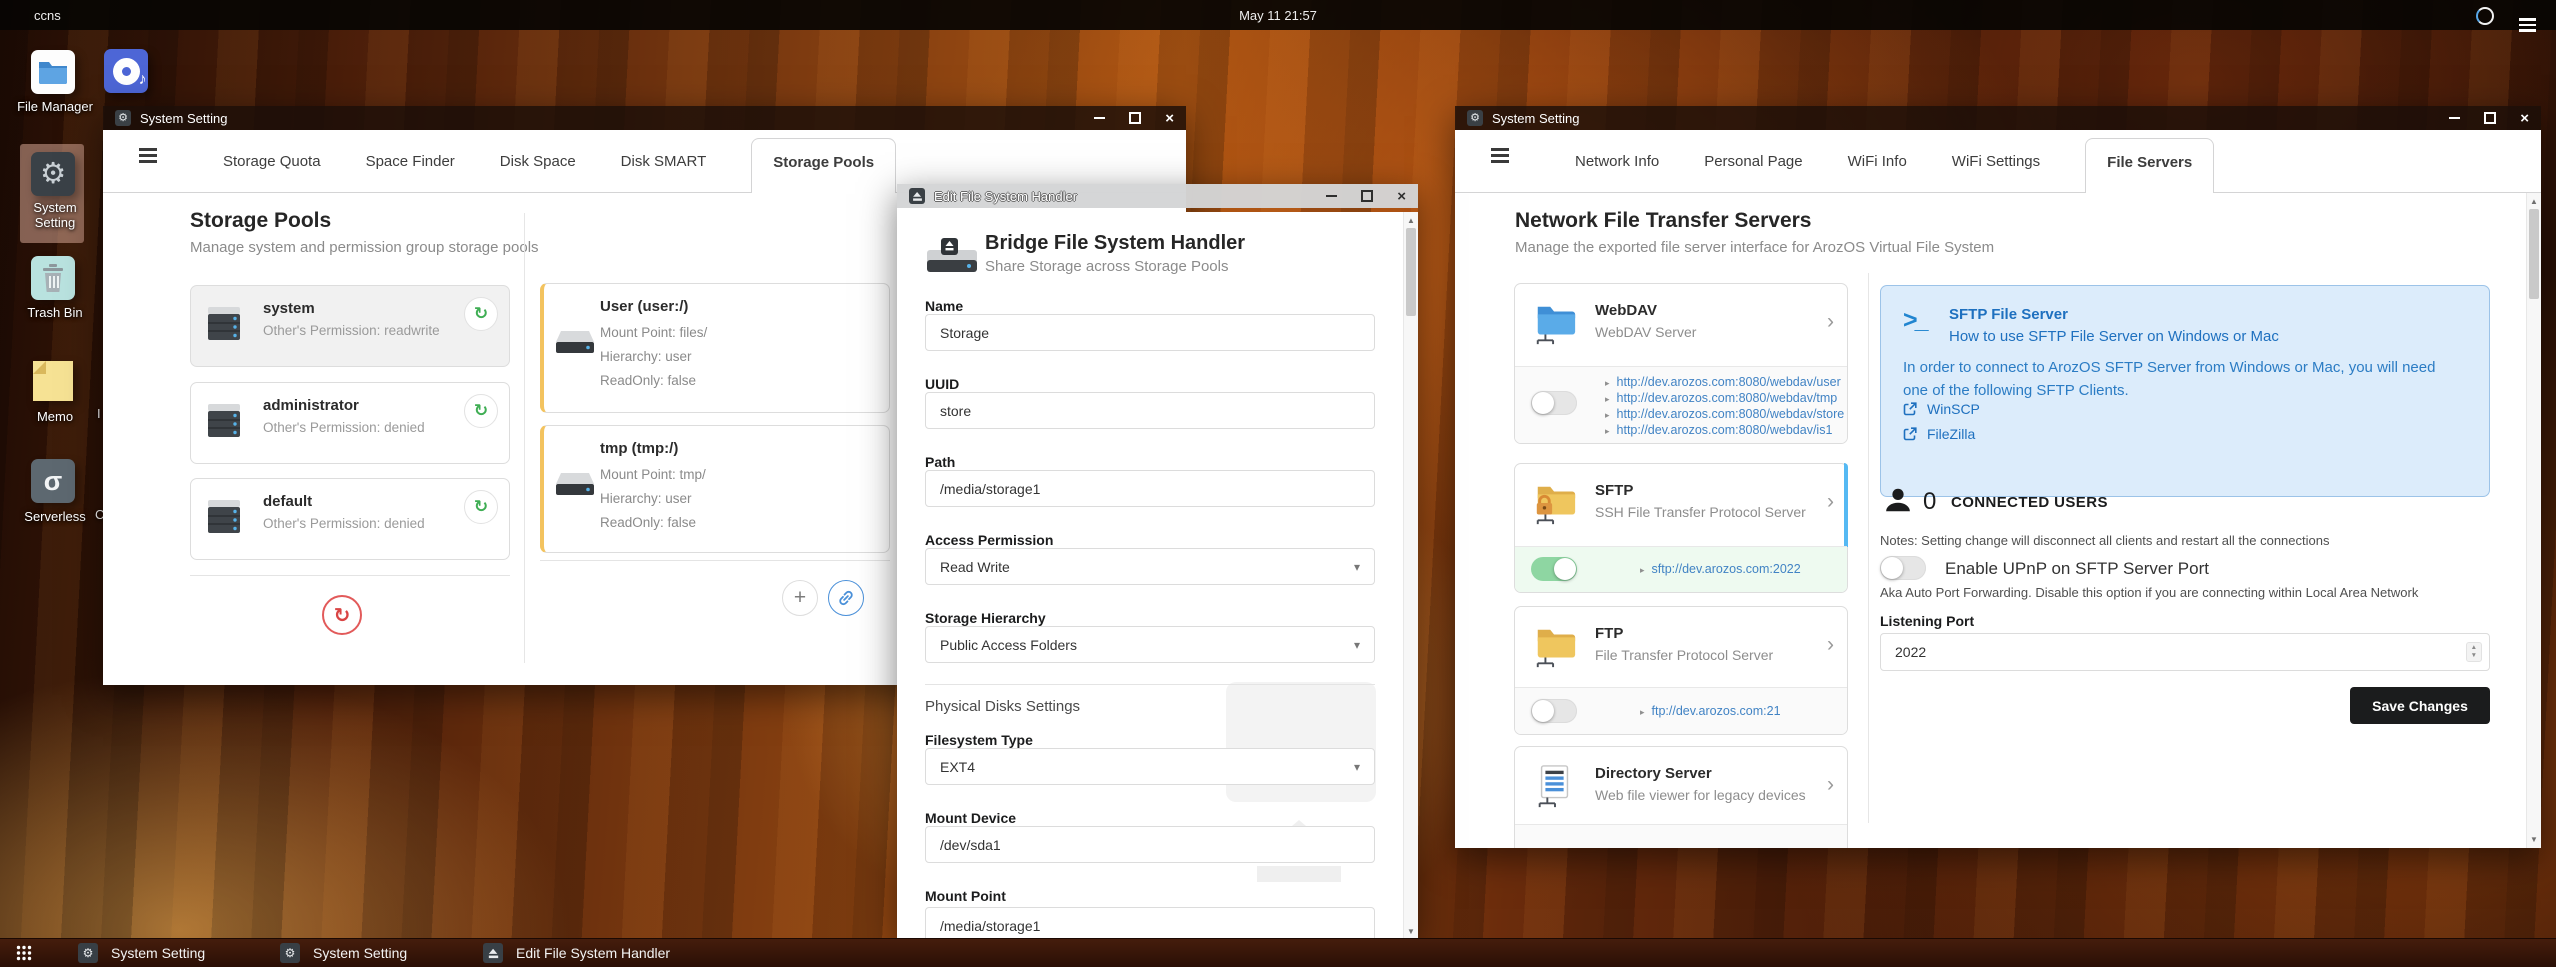 The height and width of the screenshot is (967, 2556). Describe the element at coordinates (989, 540) in the screenshot. I see `access-permission-label: Access Permission` at that location.